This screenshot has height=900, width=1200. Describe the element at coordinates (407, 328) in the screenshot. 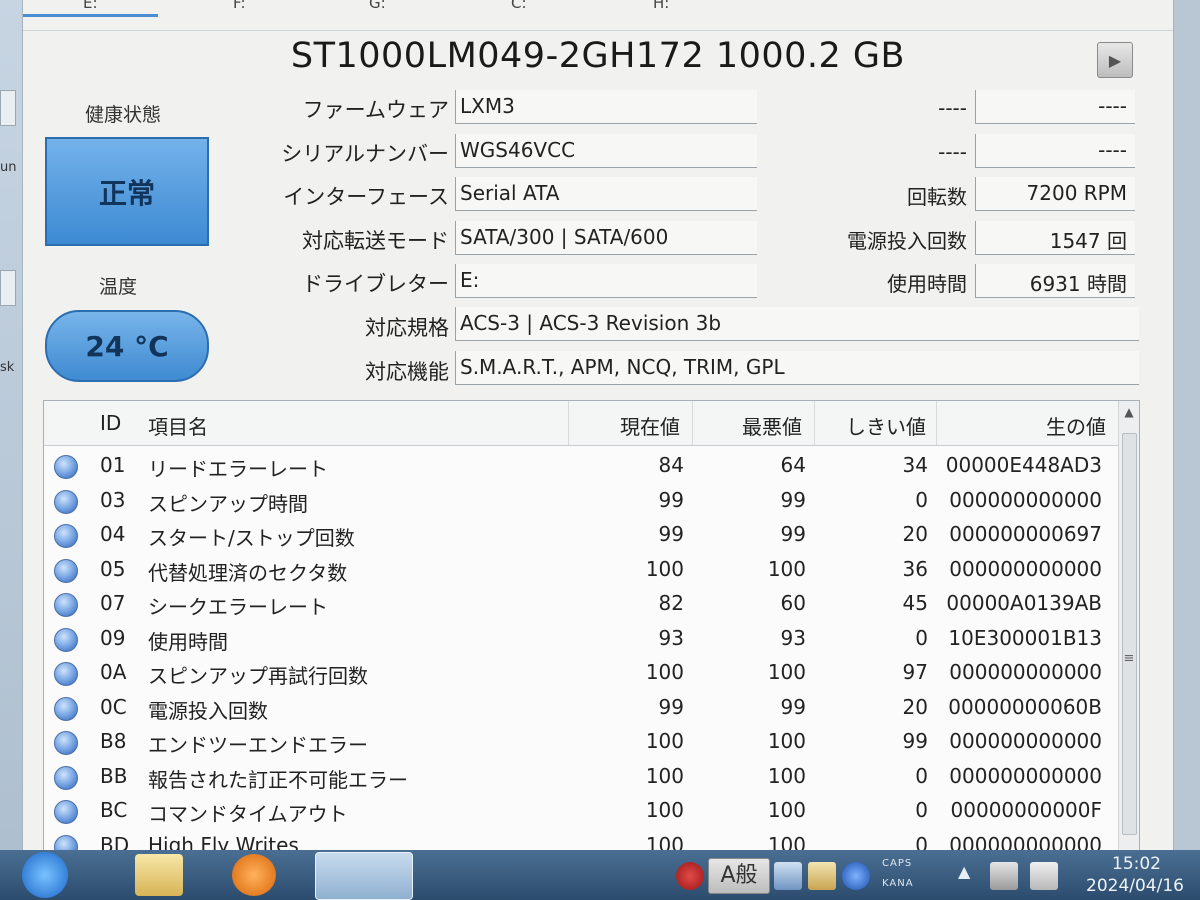

I see `standard-label: 対応規格` at that location.